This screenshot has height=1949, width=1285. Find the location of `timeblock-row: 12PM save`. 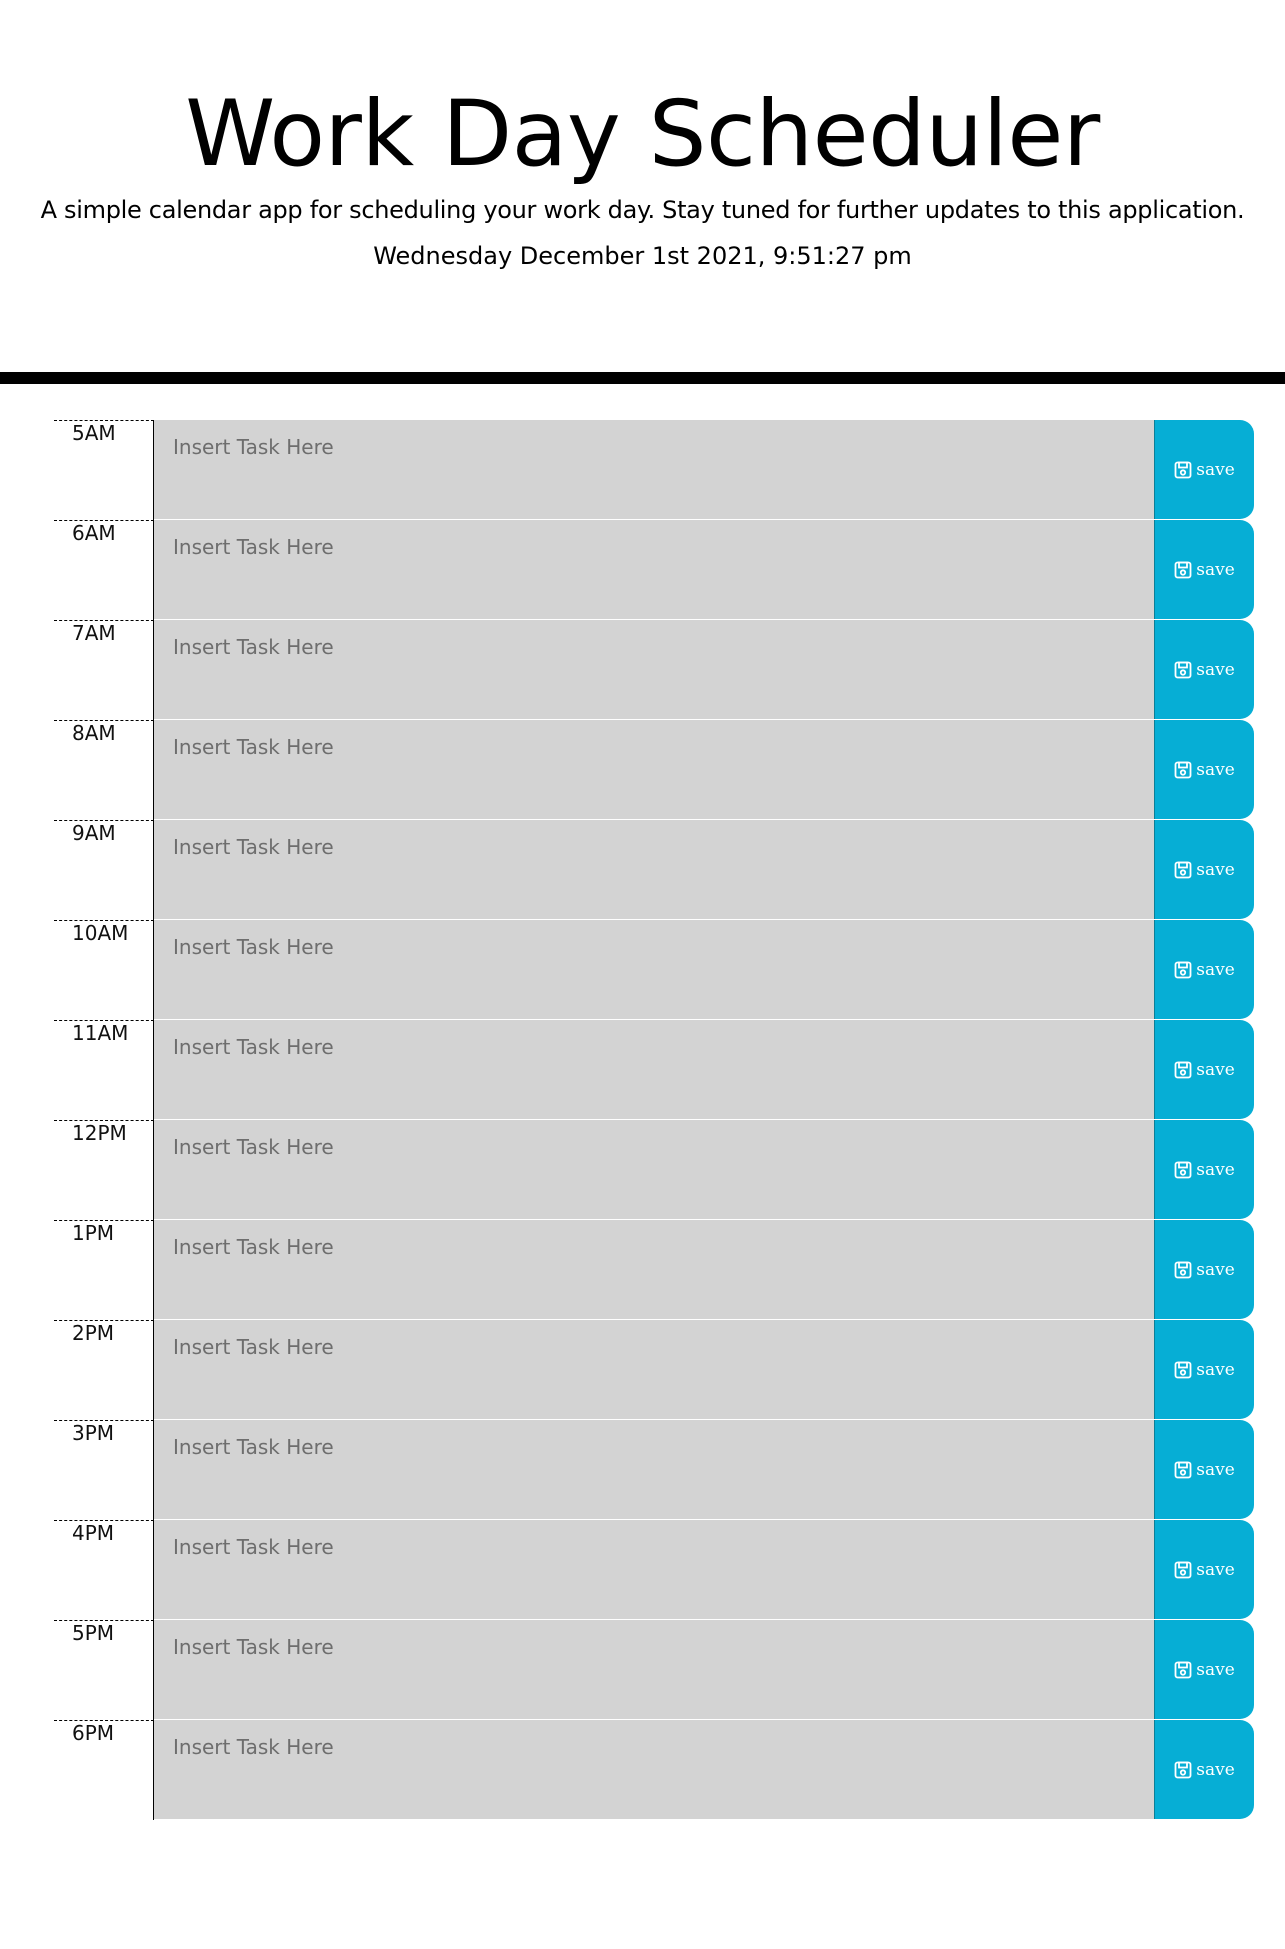

timeblock-row: 12PM save is located at coordinates (654, 1170).